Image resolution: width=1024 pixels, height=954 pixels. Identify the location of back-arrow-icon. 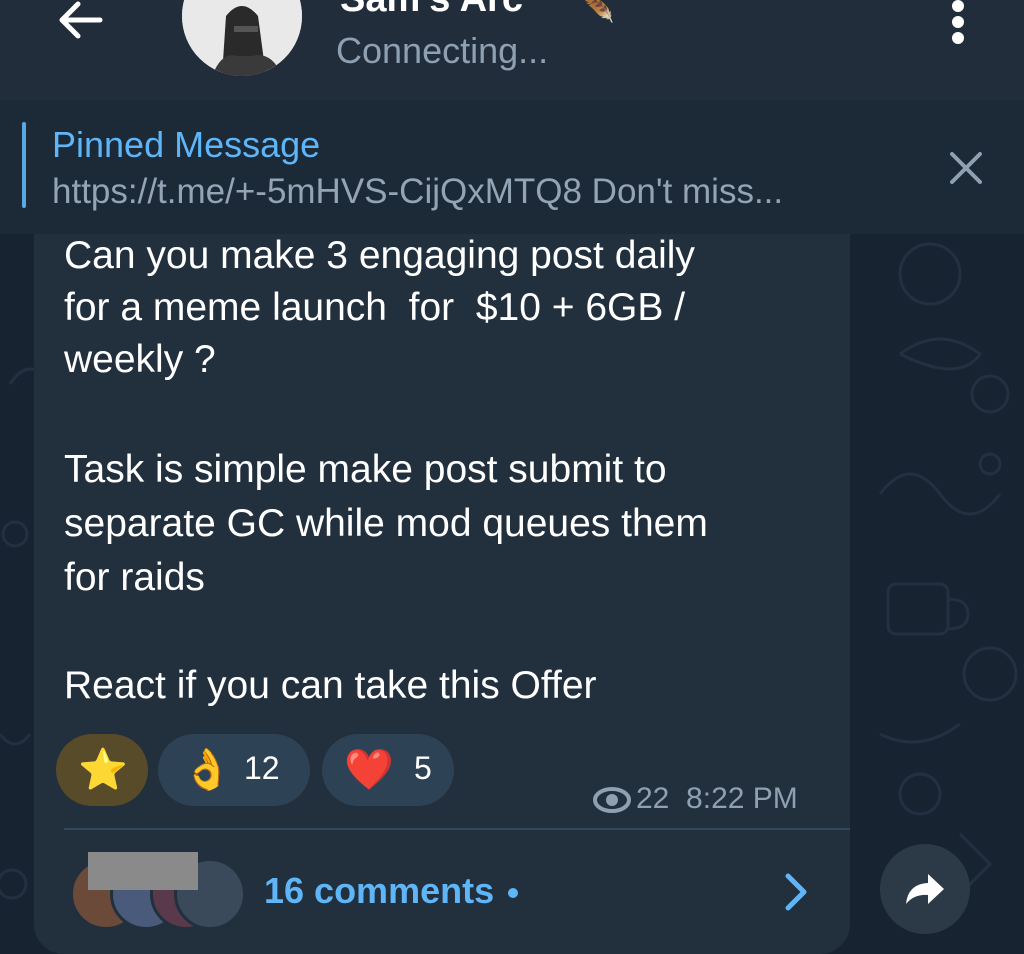
(81, 20).